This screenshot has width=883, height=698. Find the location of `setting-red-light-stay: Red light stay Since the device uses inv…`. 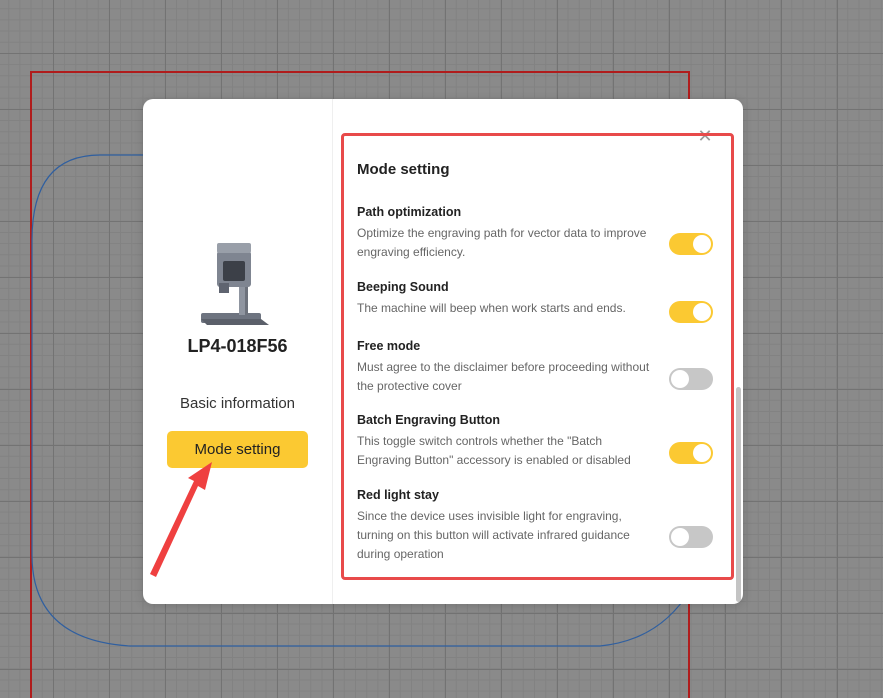

setting-red-light-stay: Red light stay Since the device uses inv… is located at coordinates (537, 526).